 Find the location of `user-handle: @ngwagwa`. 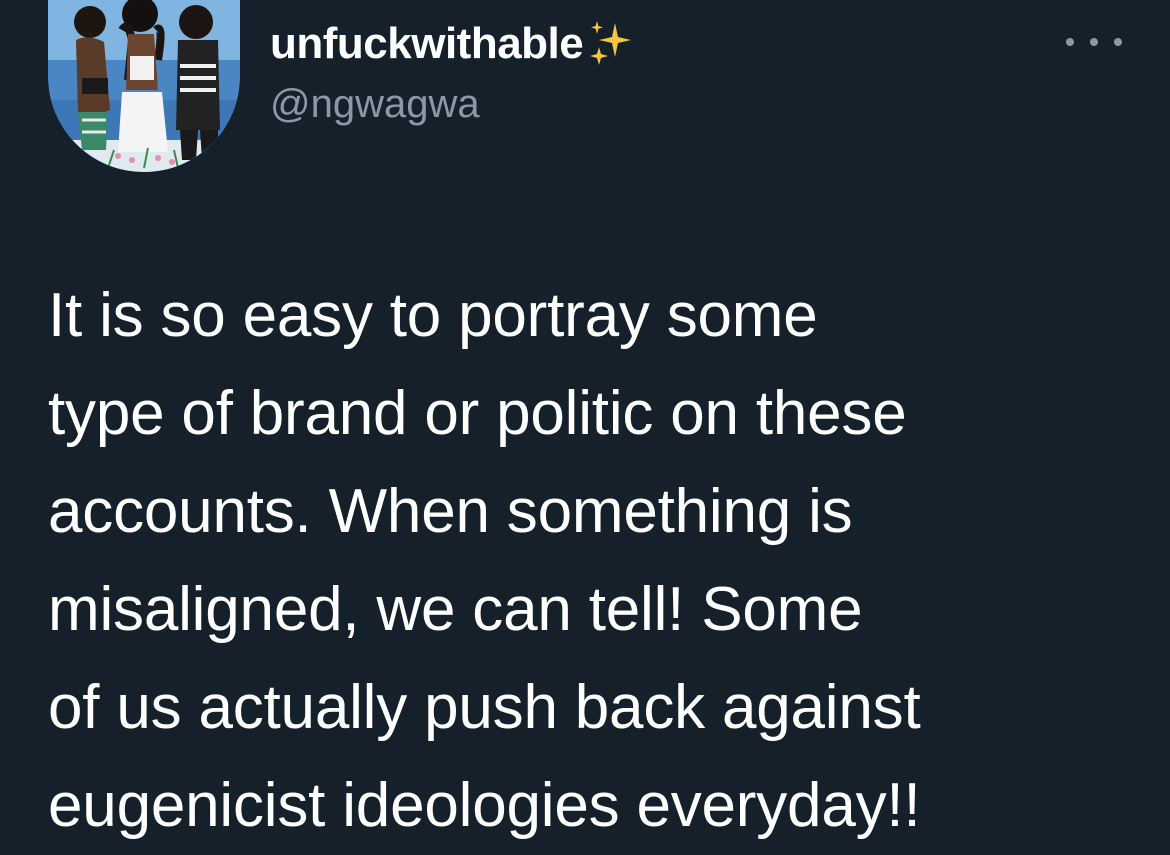

user-handle: @ngwagwa is located at coordinates (454, 104).